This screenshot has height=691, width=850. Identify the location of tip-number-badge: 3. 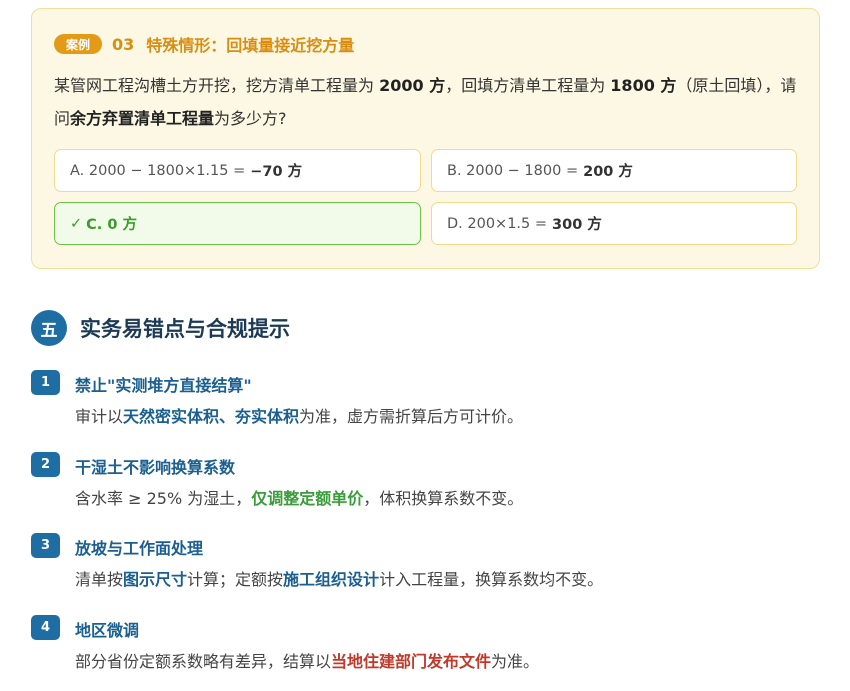
(45, 545).